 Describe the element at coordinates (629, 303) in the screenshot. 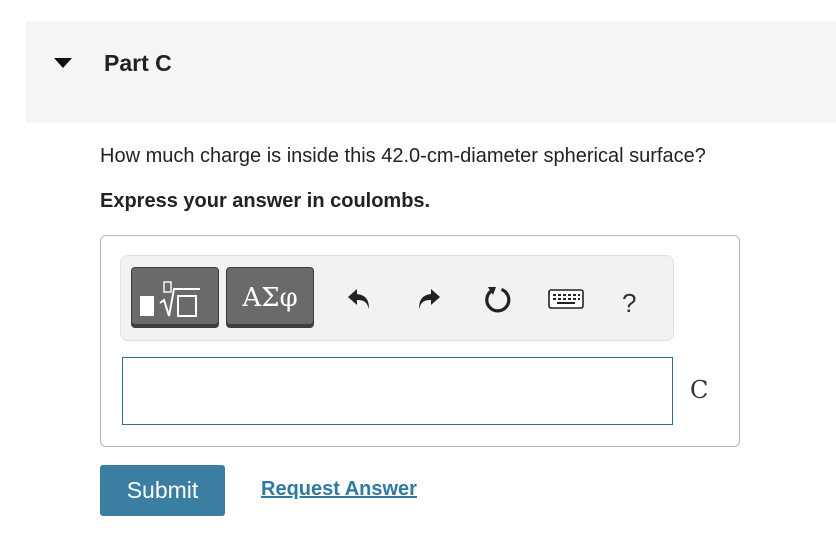

I see `help-button: ?` at that location.